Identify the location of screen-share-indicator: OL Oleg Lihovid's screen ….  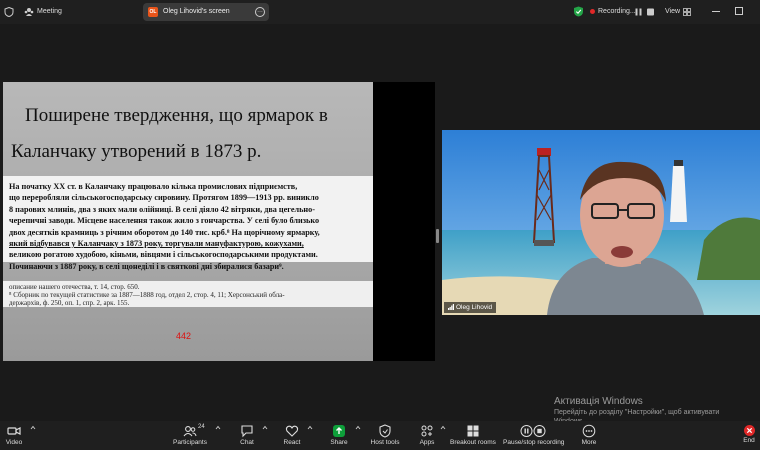
(206, 12).